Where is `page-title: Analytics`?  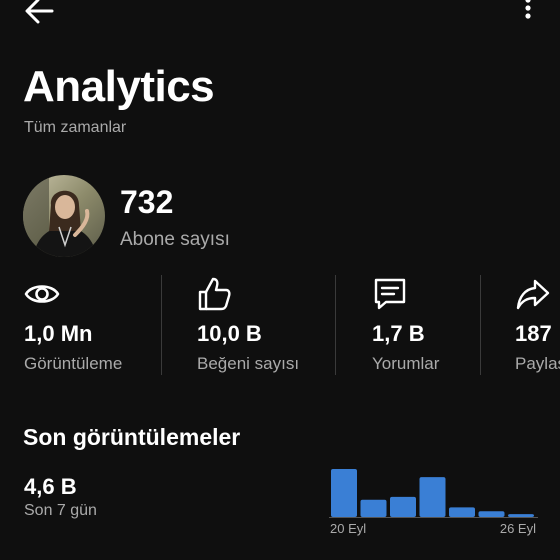
page-title: Analytics is located at coordinates (119, 86).